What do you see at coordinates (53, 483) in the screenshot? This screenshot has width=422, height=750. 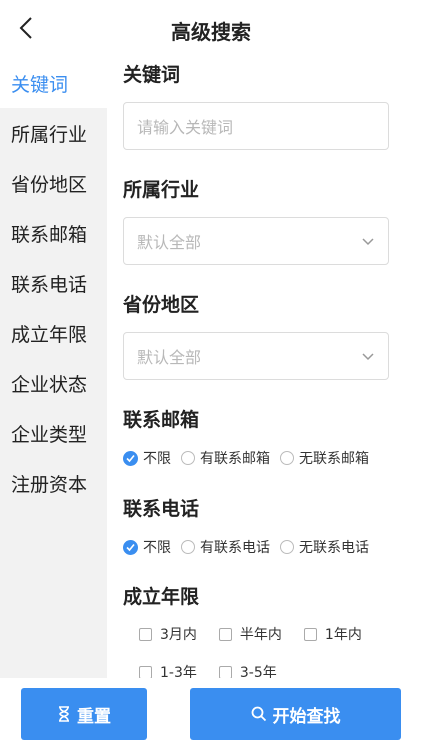 I see `sidebar-item-capital: 注册资本` at bounding box center [53, 483].